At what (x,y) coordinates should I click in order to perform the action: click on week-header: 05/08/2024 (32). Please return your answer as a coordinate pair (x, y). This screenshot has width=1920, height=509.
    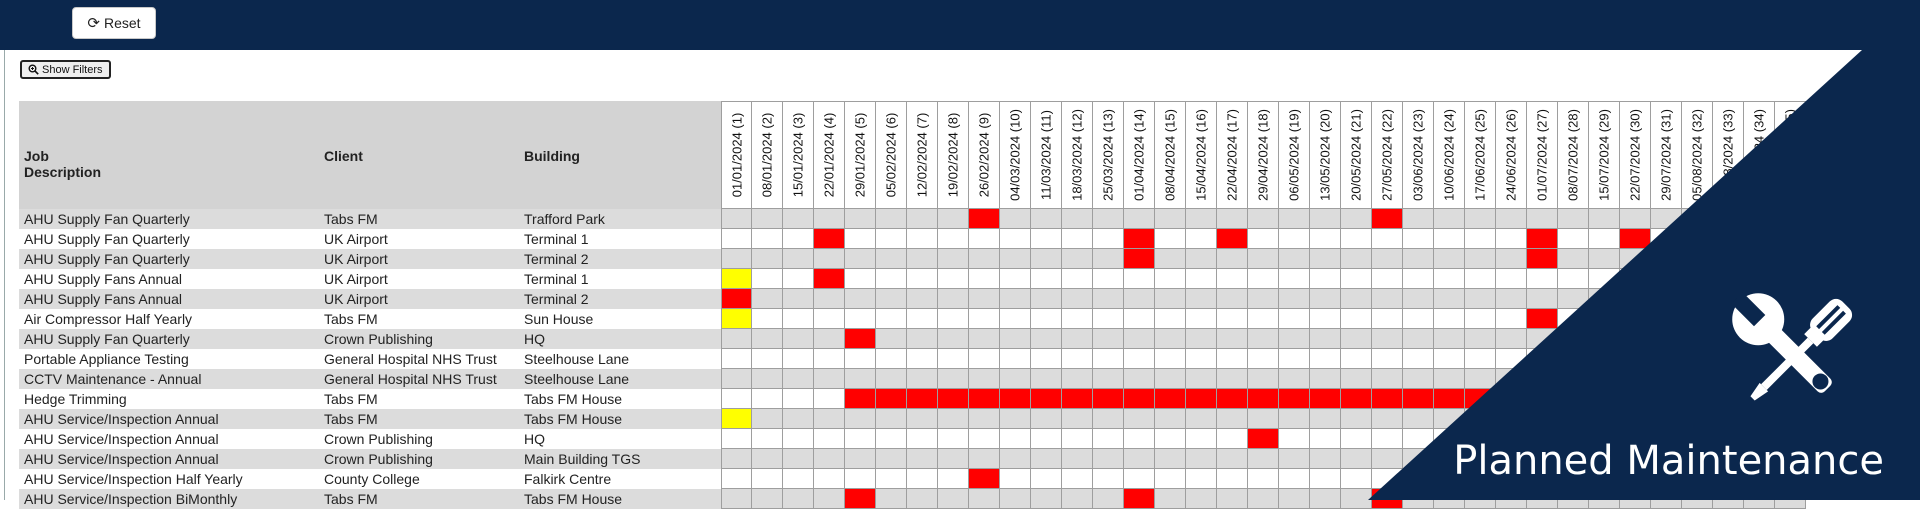
    Looking at the image, I should click on (1697, 155).